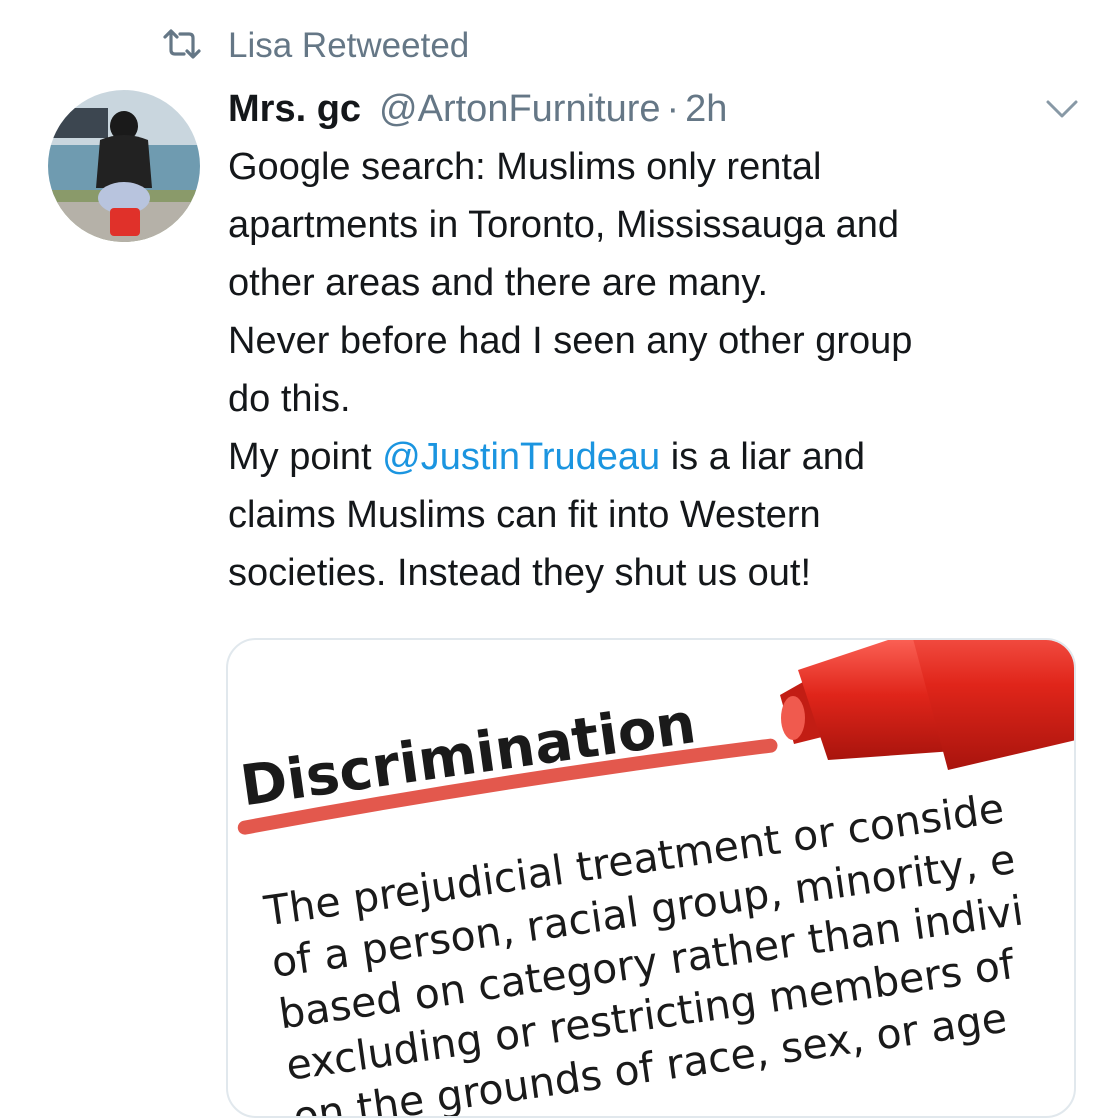 This screenshot has width=1096, height=1118. What do you see at coordinates (305, 457) in the screenshot?
I see `tweet-text-segment: My point` at bounding box center [305, 457].